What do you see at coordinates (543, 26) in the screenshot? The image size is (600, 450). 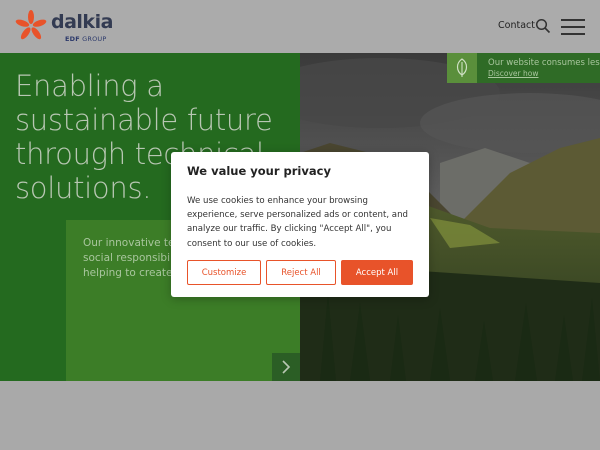 I see `search-icon` at bounding box center [543, 26].